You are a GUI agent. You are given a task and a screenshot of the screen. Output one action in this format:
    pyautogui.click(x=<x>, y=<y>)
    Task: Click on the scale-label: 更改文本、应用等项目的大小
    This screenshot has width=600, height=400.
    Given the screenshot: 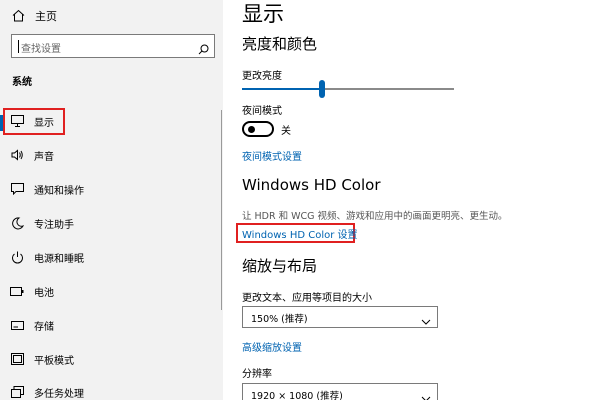 What is the action you would take?
    pyautogui.click(x=307, y=298)
    